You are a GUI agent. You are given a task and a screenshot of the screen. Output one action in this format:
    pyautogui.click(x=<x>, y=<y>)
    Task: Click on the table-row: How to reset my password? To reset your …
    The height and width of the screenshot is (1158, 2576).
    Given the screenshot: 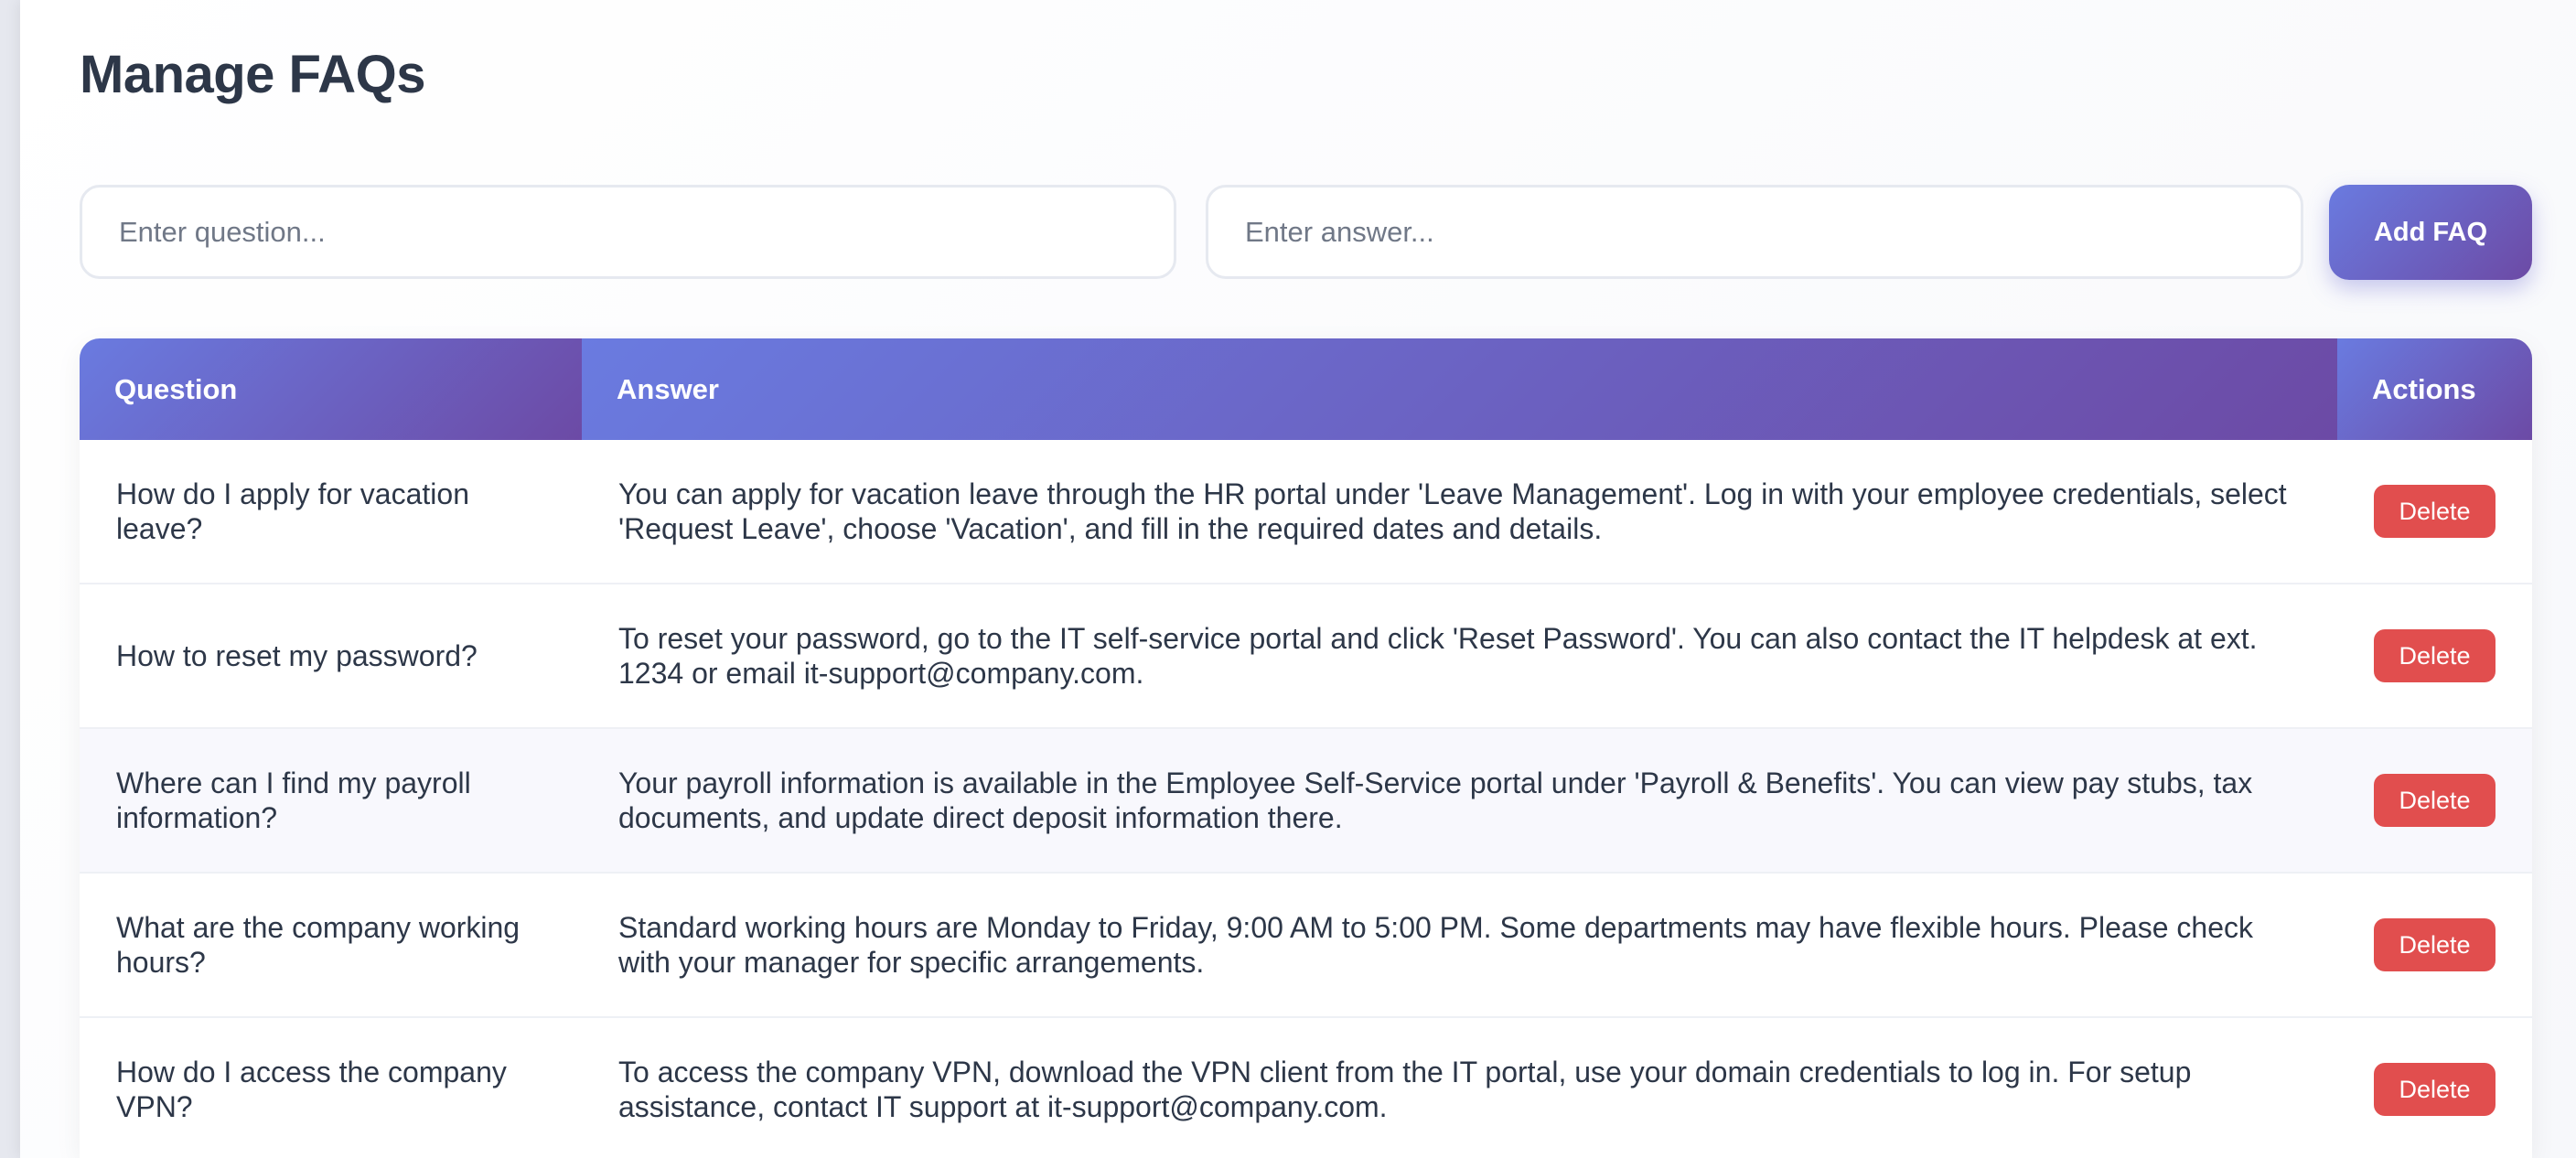 What is the action you would take?
    pyautogui.click(x=1306, y=657)
    